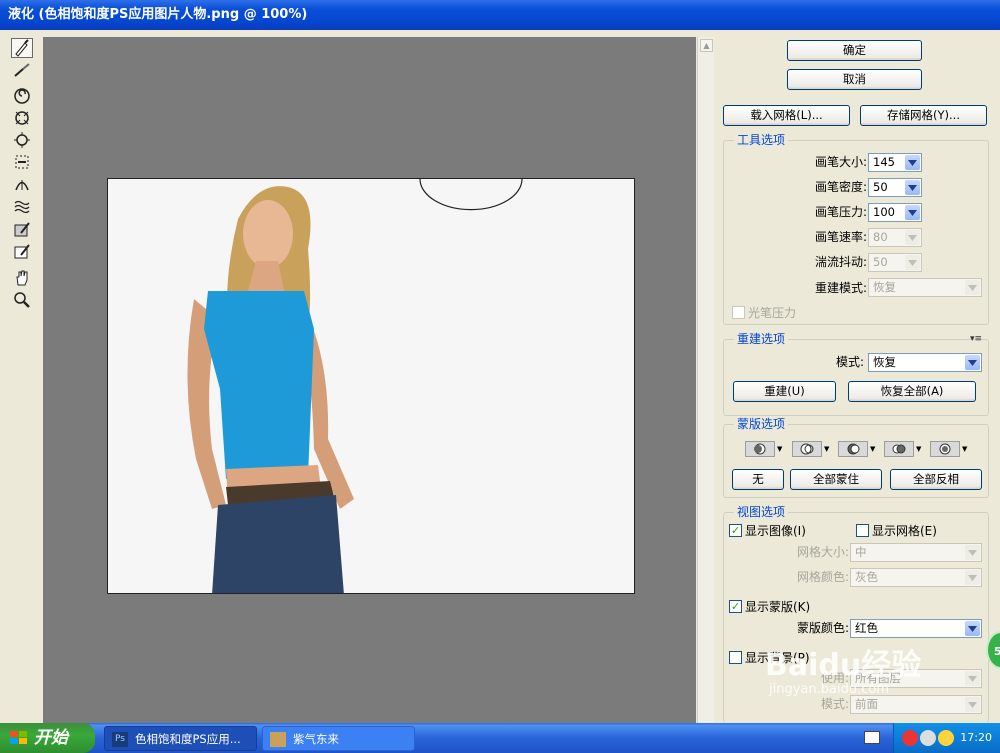 Image resolution: width=1000 pixels, height=753 pixels. What do you see at coordinates (778, 607) in the screenshot?
I see `show-mask-label: 显示蒙版(K)` at bounding box center [778, 607].